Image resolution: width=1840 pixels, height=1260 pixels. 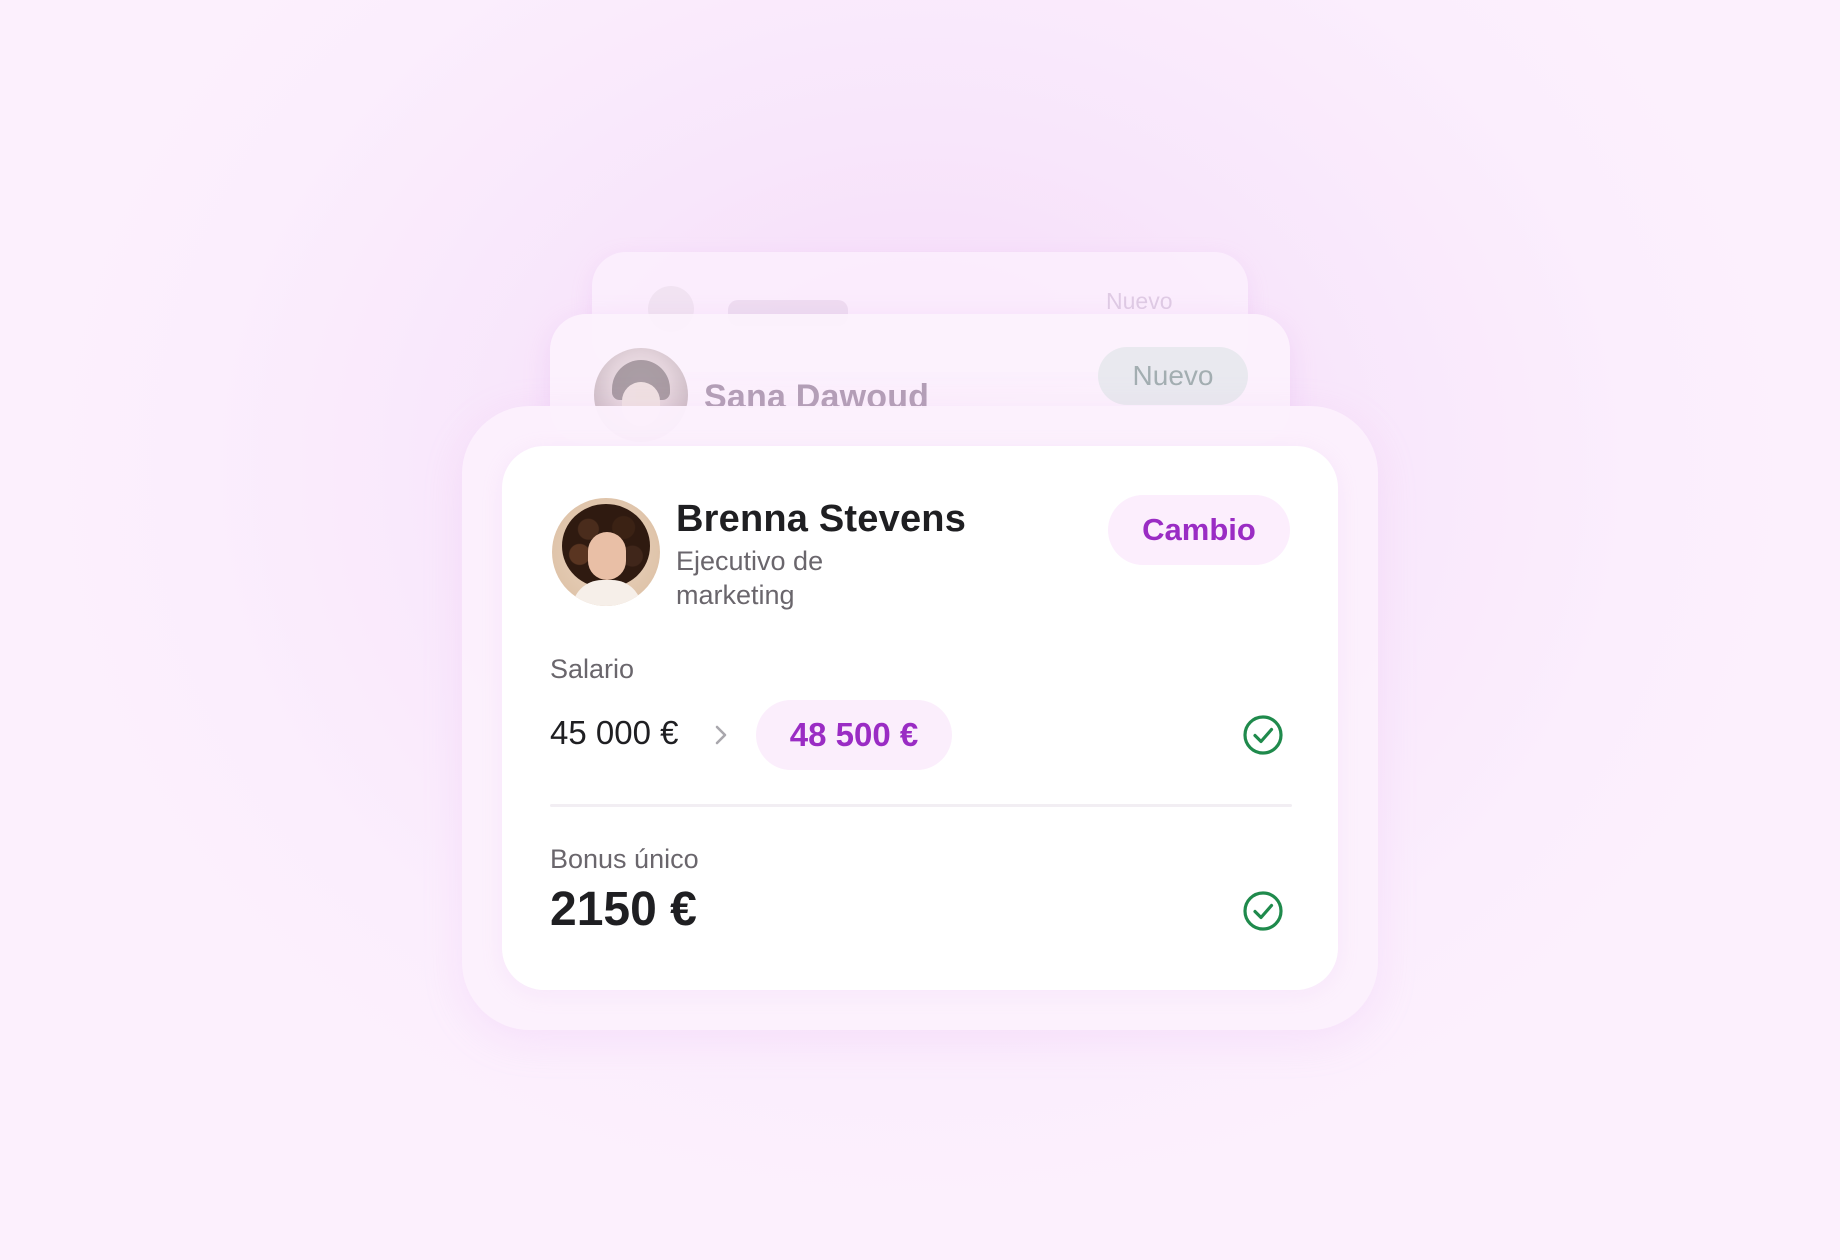 I want to click on employee-role: Ejecutivo de marketing, so click(x=750, y=578).